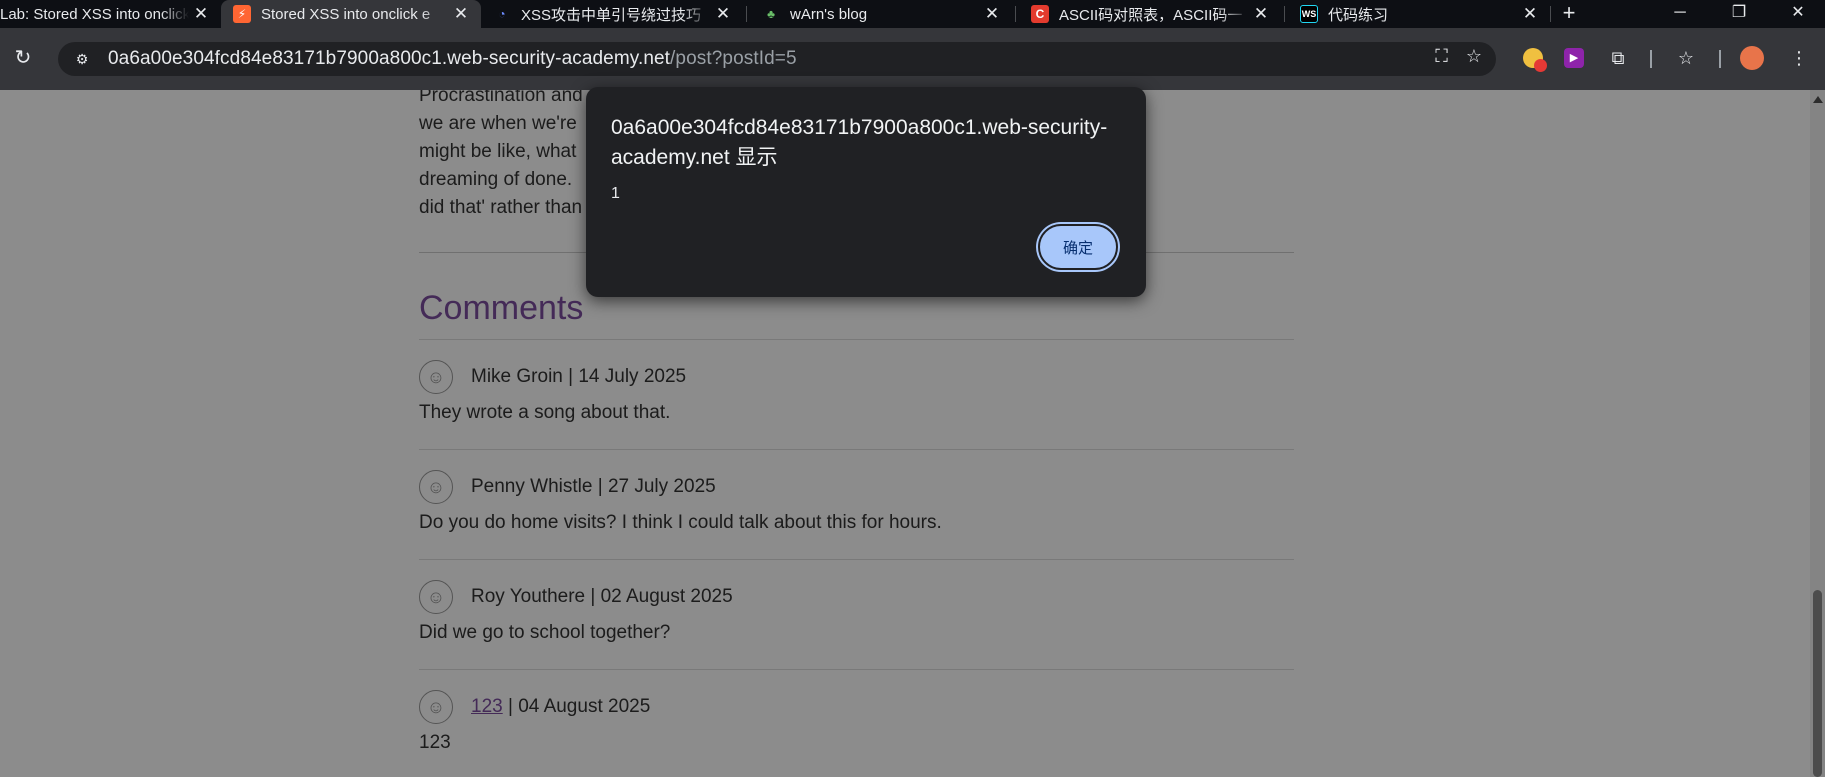 The height and width of the screenshot is (777, 1825). What do you see at coordinates (1533, 58) in the screenshot?
I see `extension-icon` at bounding box center [1533, 58].